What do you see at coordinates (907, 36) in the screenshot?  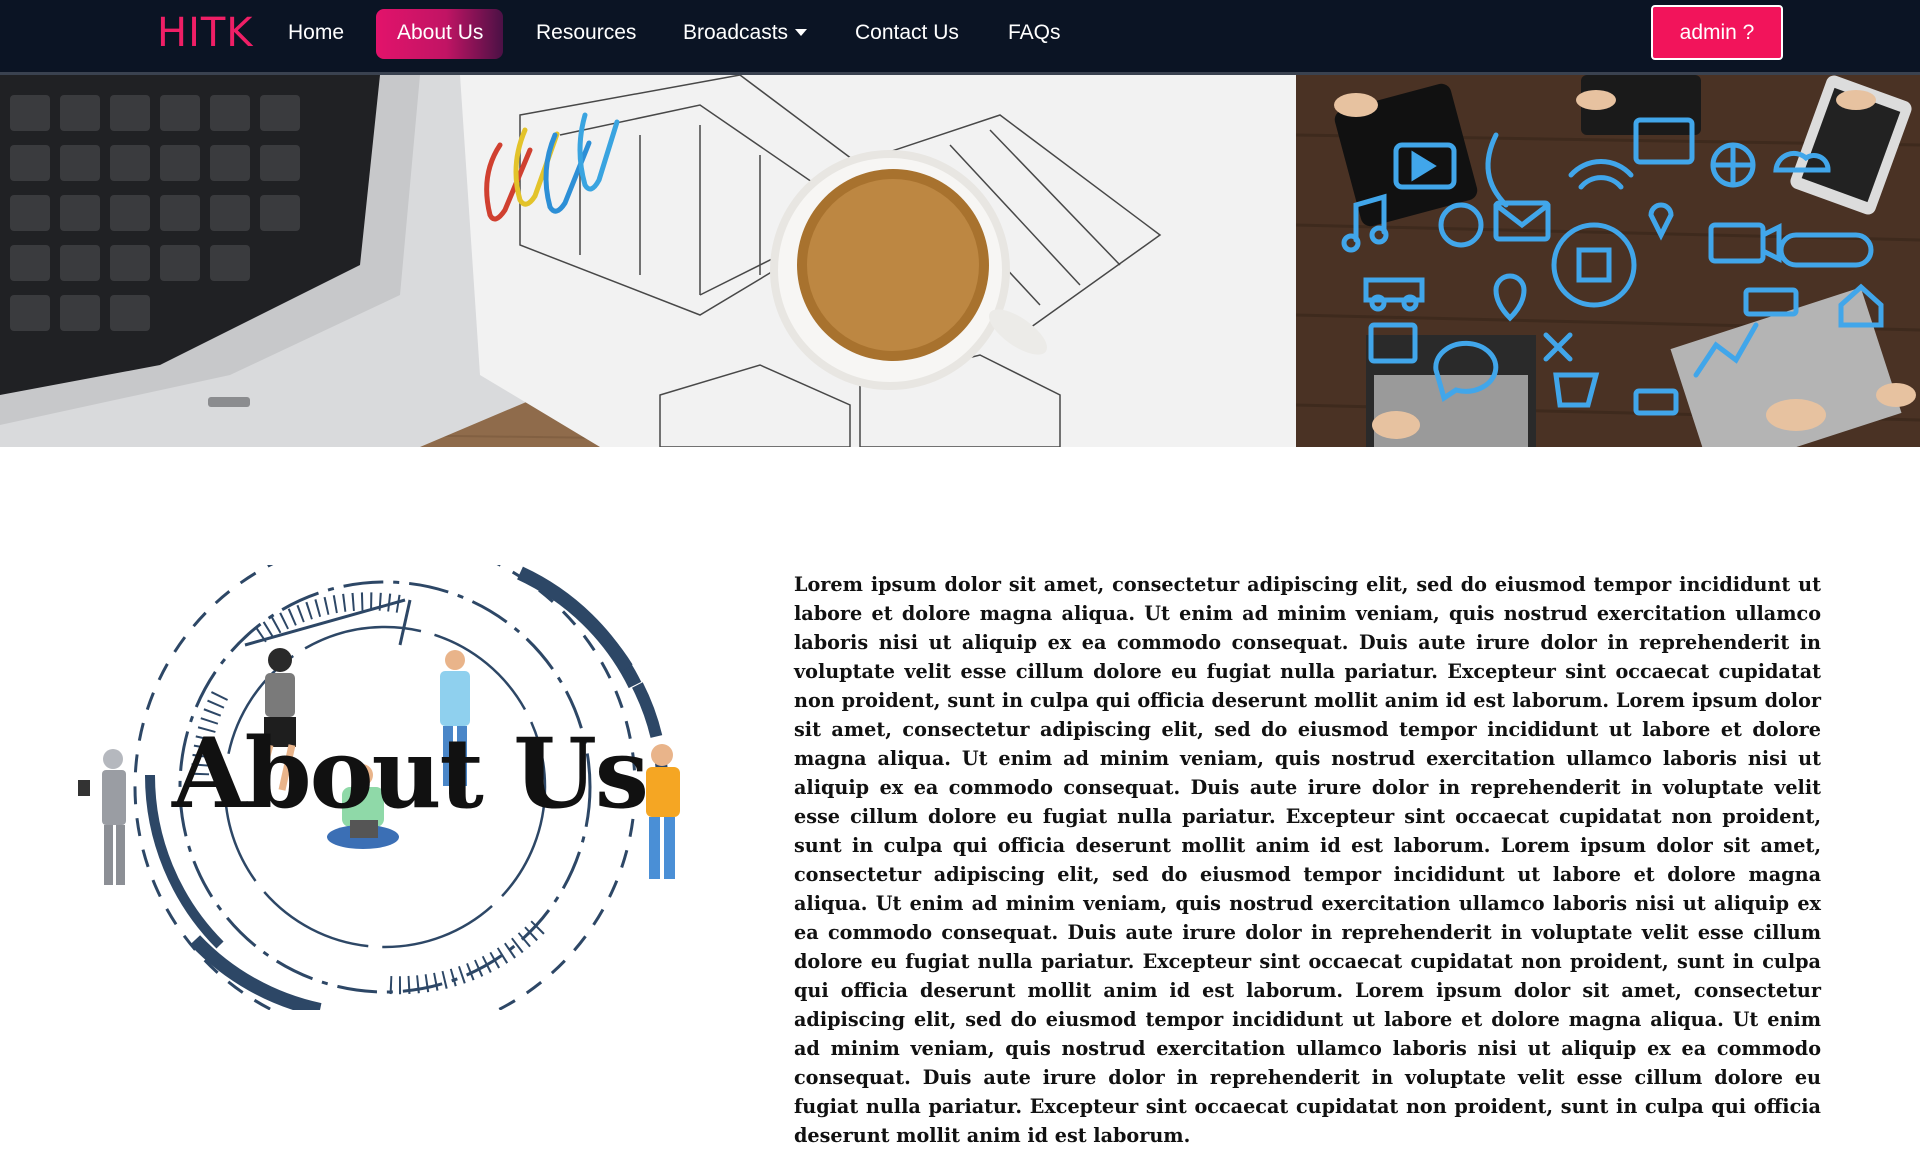 I see `nav-link-contact-us: Contact Us` at bounding box center [907, 36].